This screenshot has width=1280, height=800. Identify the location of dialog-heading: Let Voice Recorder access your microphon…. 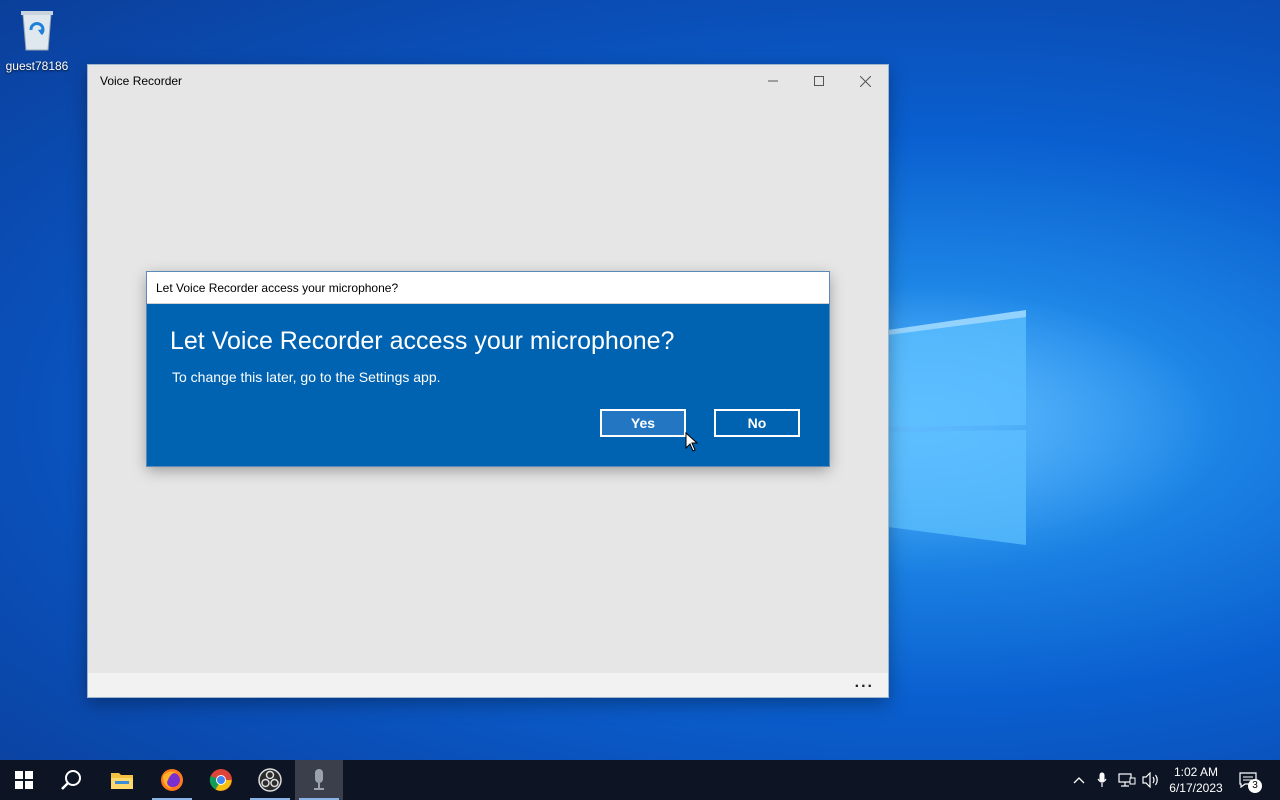
(422, 341).